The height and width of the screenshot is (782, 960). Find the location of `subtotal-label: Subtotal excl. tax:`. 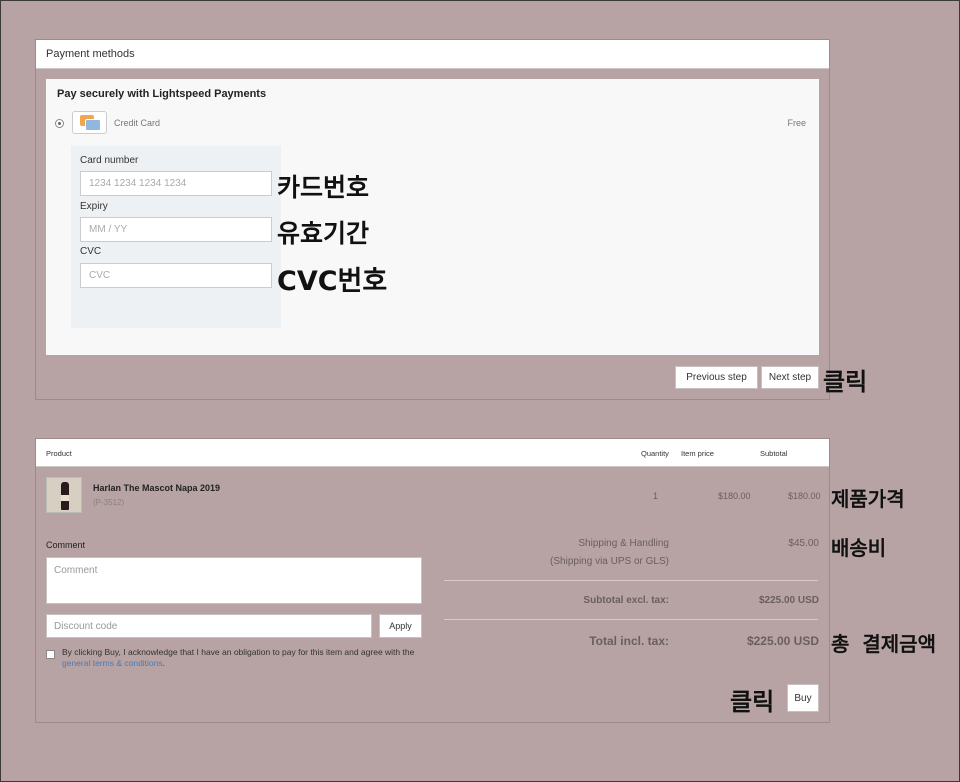

subtotal-label: Subtotal excl. tax: is located at coordinates (626, 600).